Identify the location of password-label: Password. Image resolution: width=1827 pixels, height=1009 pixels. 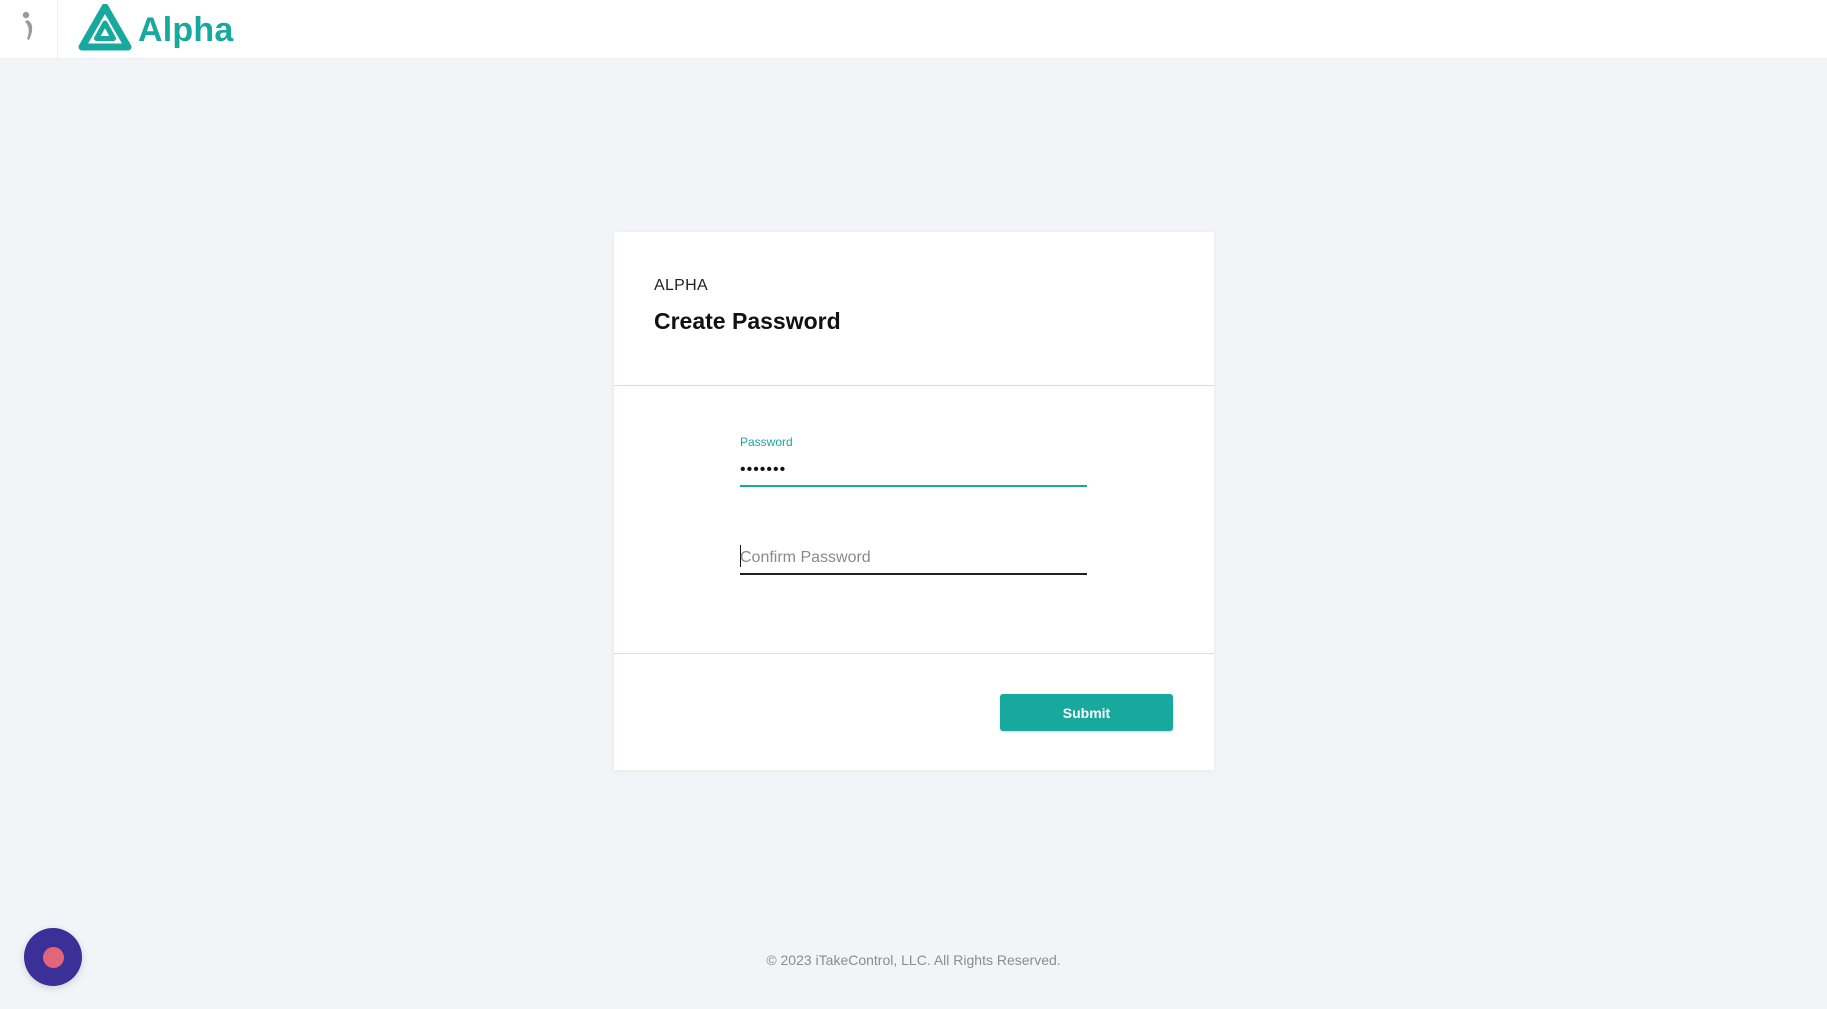
(766, 442).